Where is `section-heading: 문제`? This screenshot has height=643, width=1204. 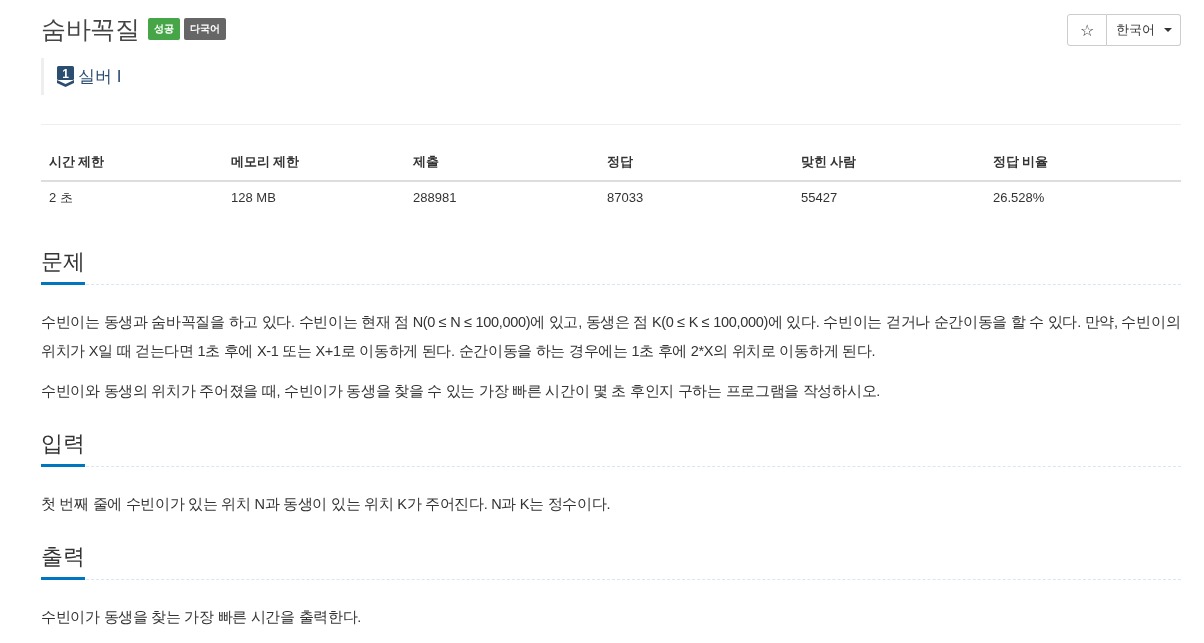 section-heading: 문제 is located at coordinates (63, 265).